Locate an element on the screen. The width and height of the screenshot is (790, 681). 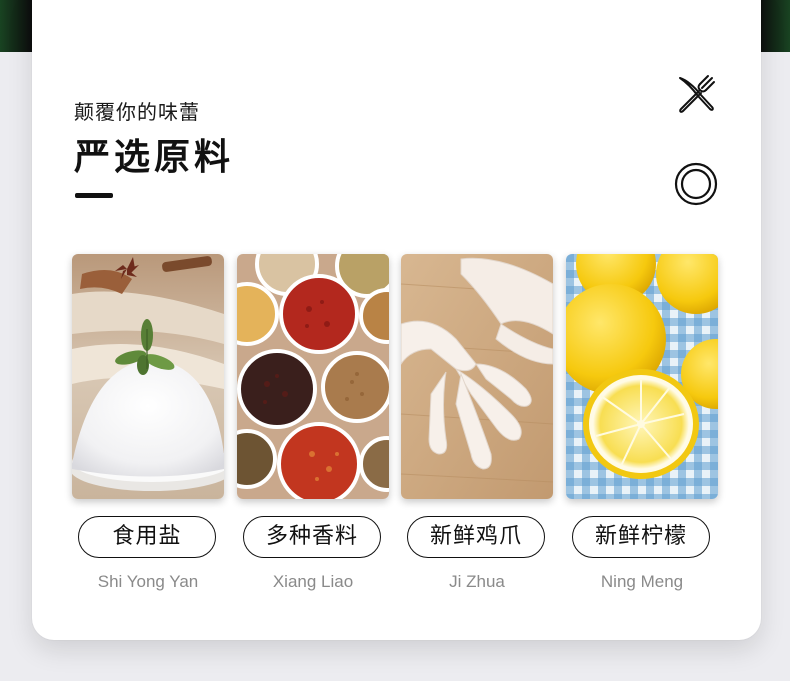
ingredient-label-salt: 食用盐 is located at coordinates (147, 537).